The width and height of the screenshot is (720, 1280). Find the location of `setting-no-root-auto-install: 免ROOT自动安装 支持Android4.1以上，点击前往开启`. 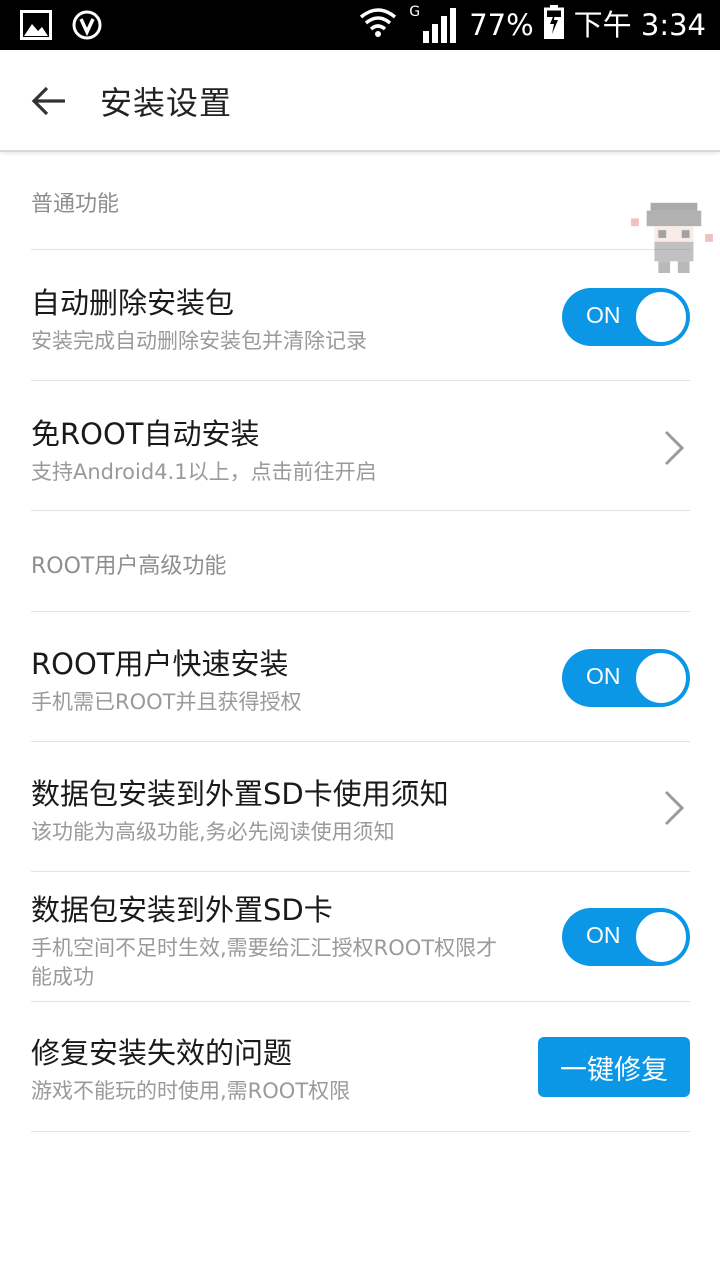

setting-no-root-auto-install: 免ROOT自动安装 支持Android4.1以上，点击前往开启 is located at coordinates (360, 446).